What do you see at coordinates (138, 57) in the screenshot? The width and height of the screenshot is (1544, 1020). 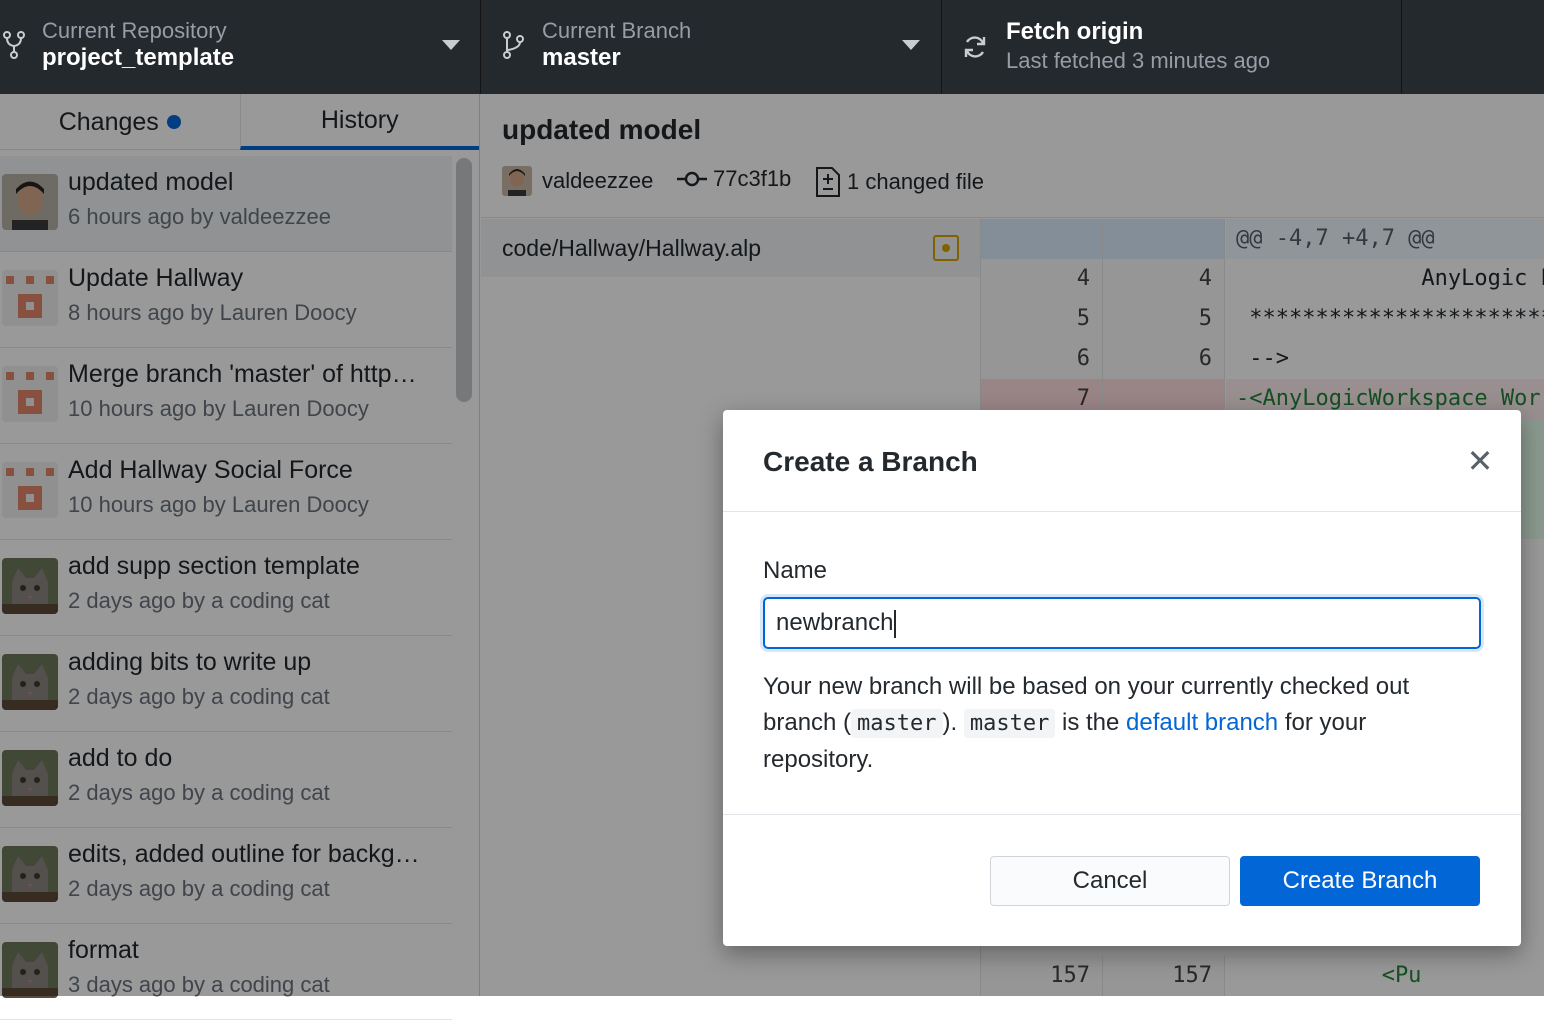 I see `repository-name: project_template` at bounding box center [138, 57].